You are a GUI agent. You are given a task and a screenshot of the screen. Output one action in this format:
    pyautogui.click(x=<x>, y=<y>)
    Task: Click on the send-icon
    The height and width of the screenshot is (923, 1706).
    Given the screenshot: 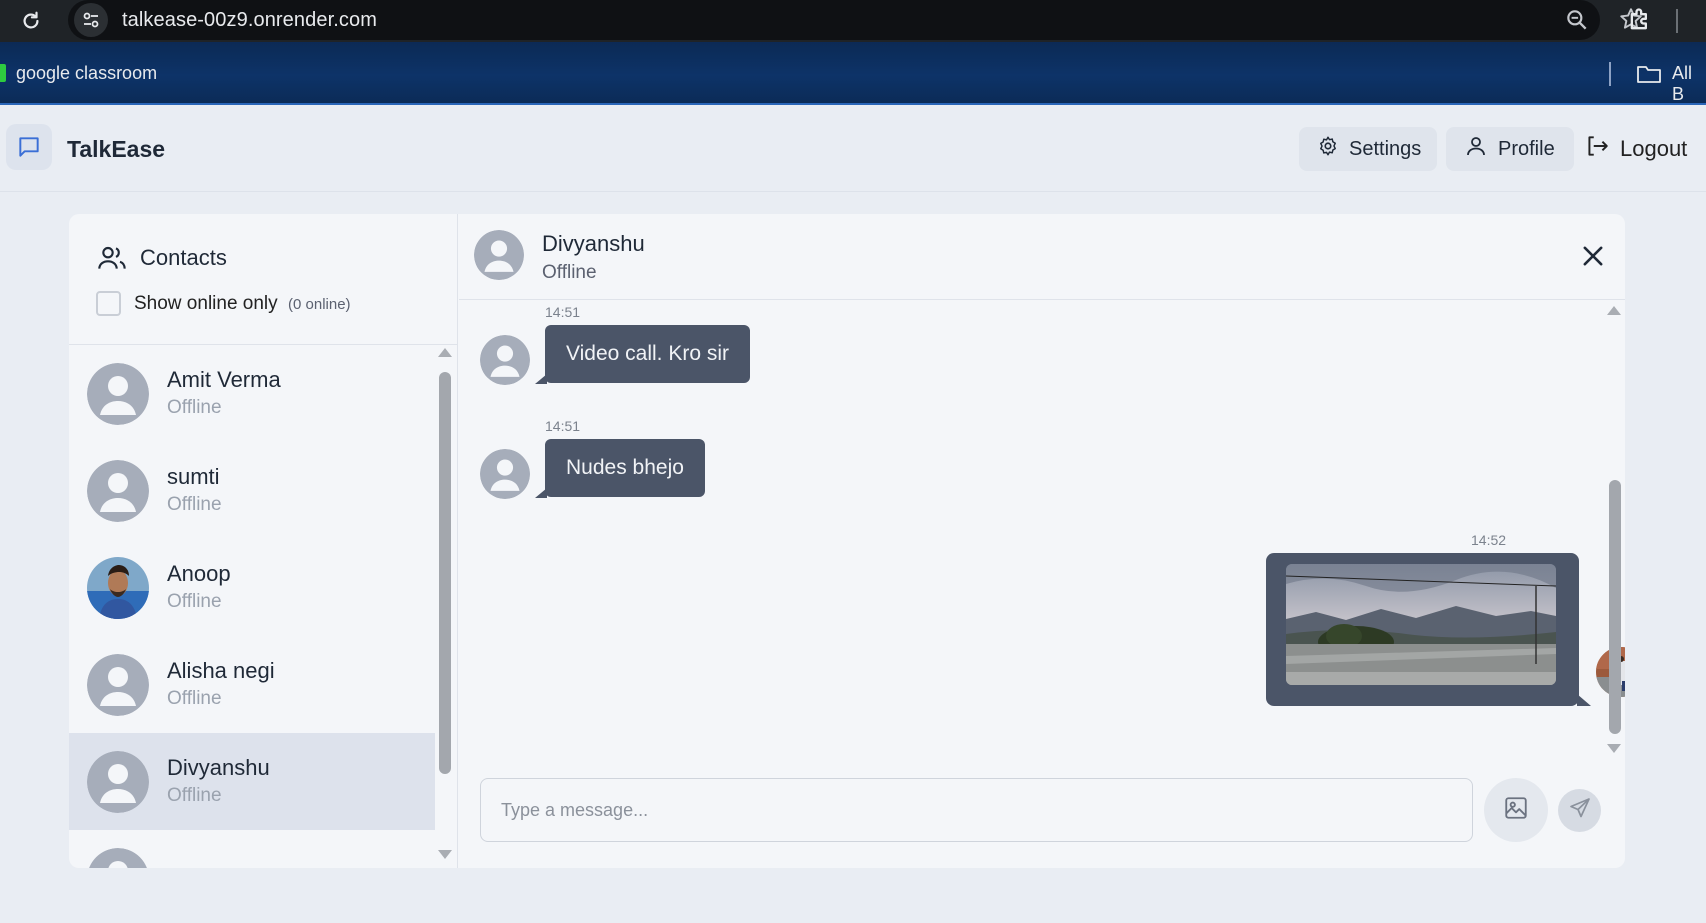 What is the action you would take?
    pyautogui.click(x=1580, y=810)
    